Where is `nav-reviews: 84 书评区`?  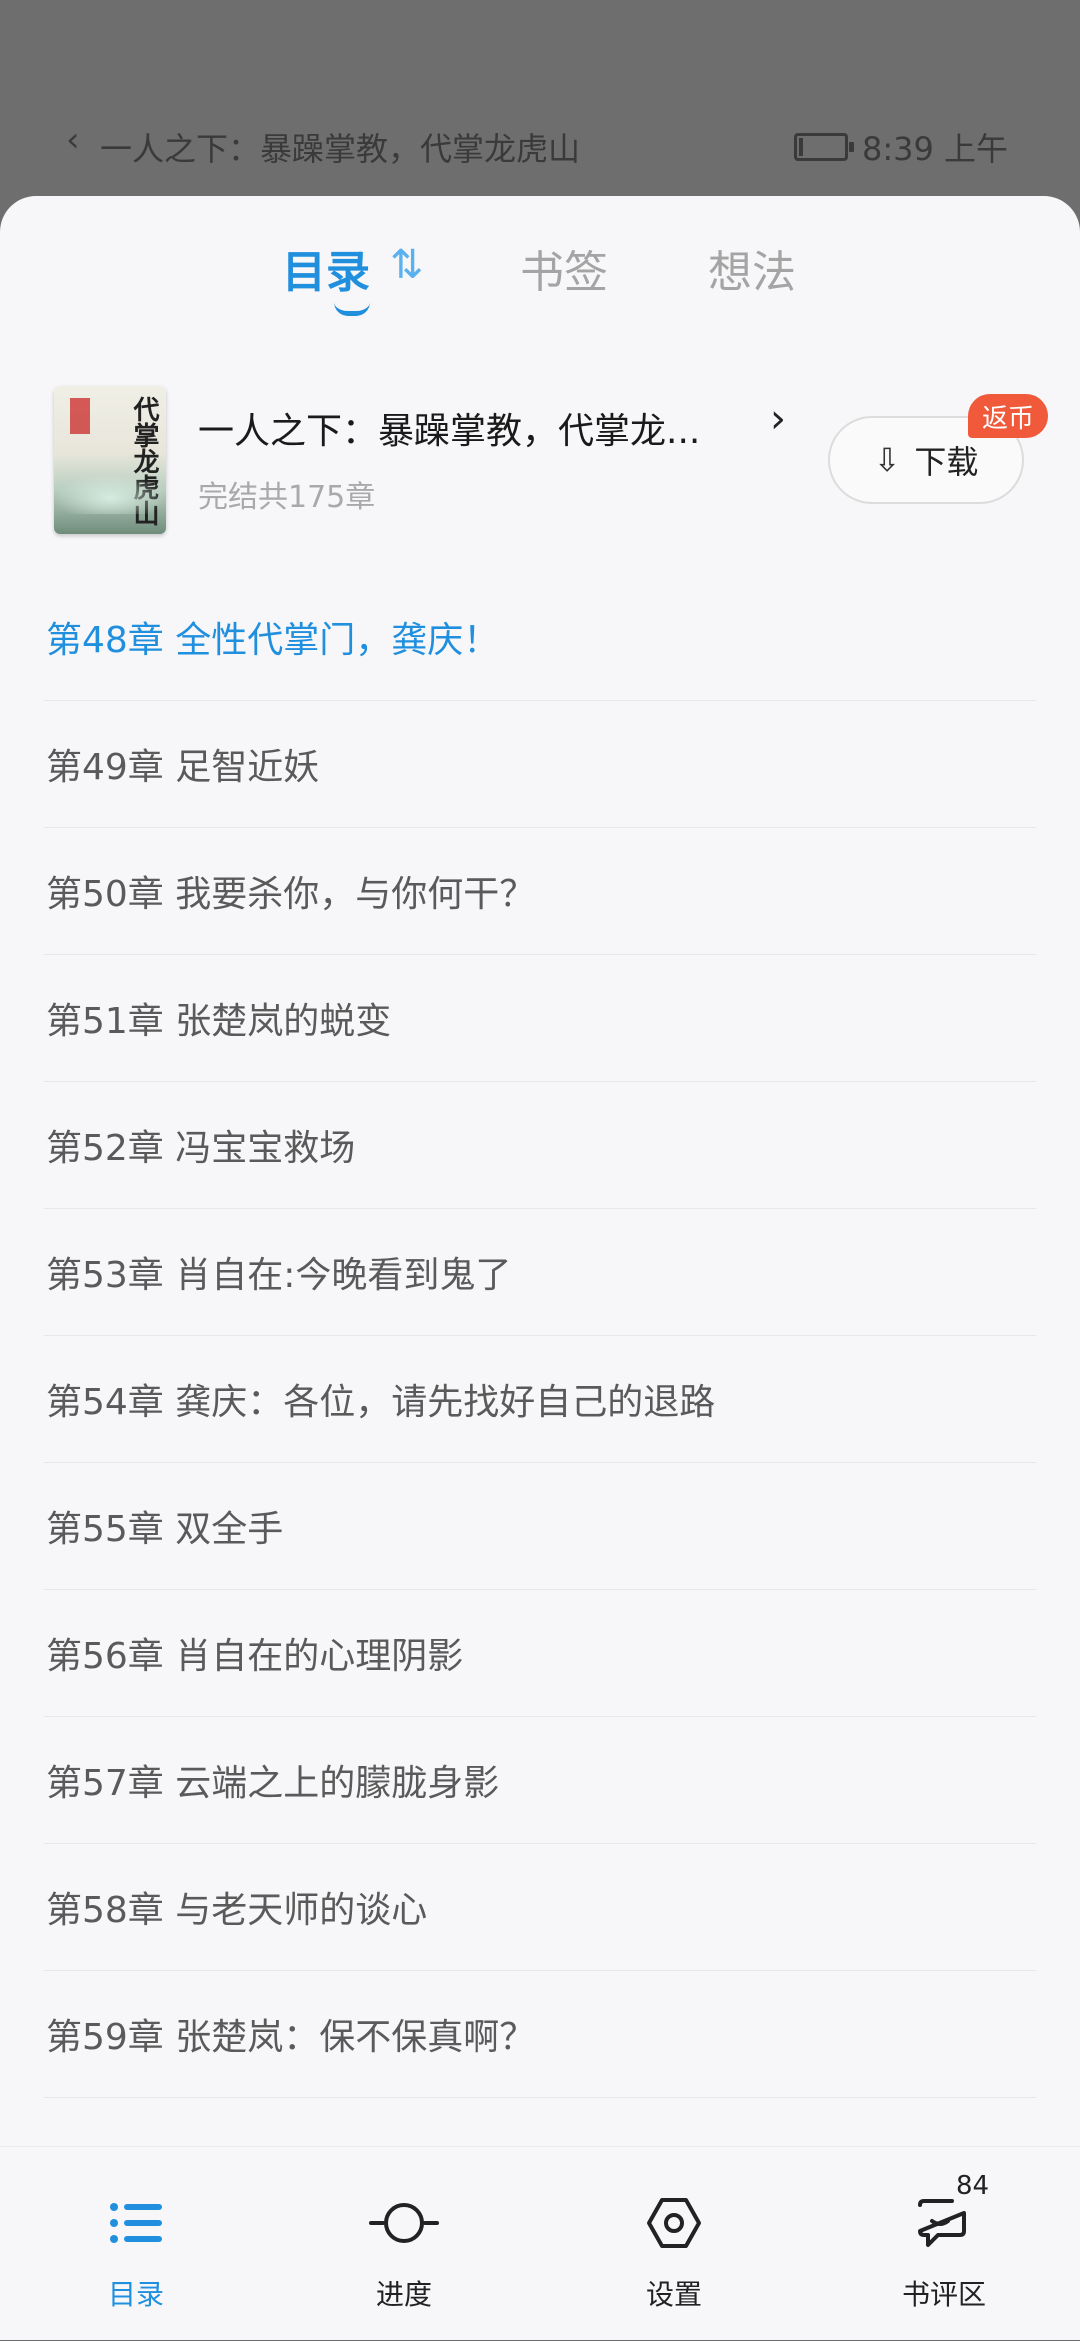 nav-reviews: 84 书评区 is located at coordinates (944, 2244).